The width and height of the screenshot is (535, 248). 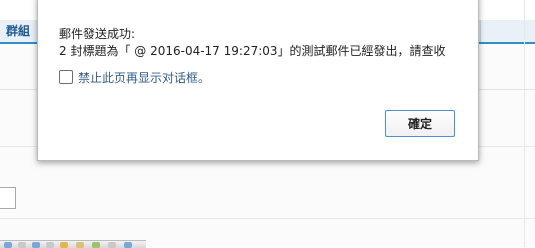 I want to click on column-divider, so click(x=524, y=123).